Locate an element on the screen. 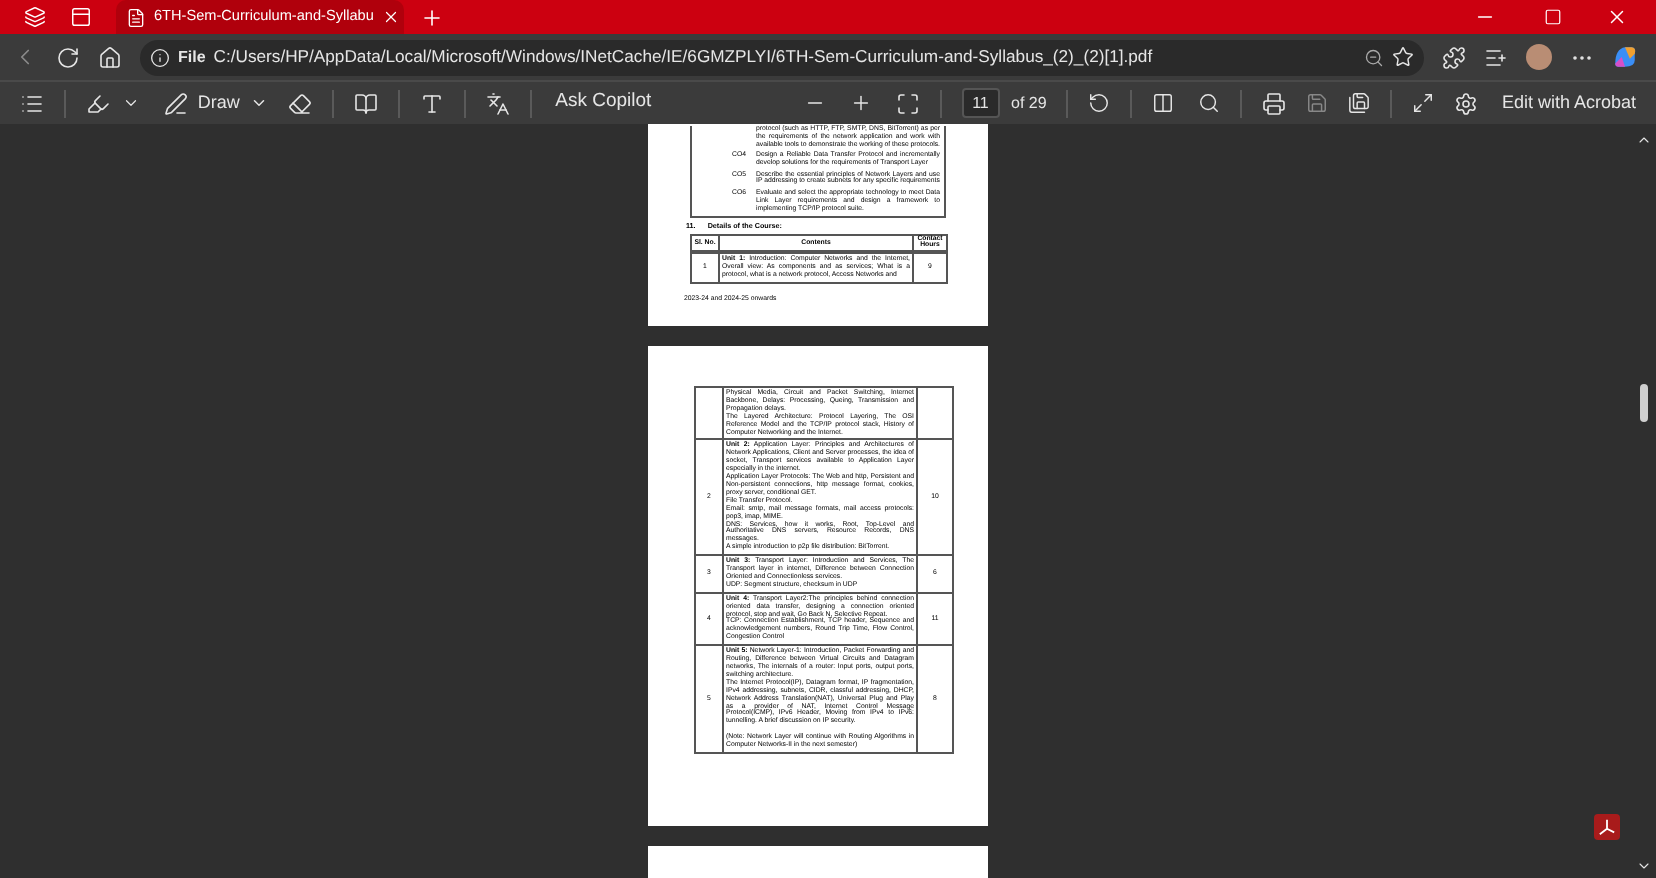 The image size is (1656, 878). zoom-in-icon is located at coordinates (861, 103).